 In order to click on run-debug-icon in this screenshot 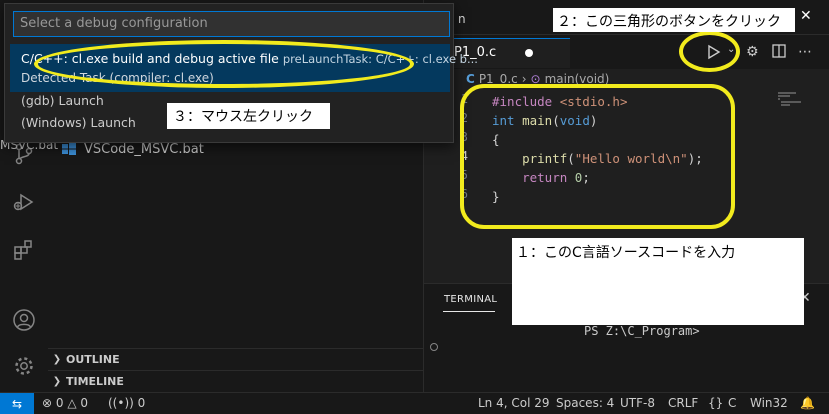, I will do `click(24, 202)`.